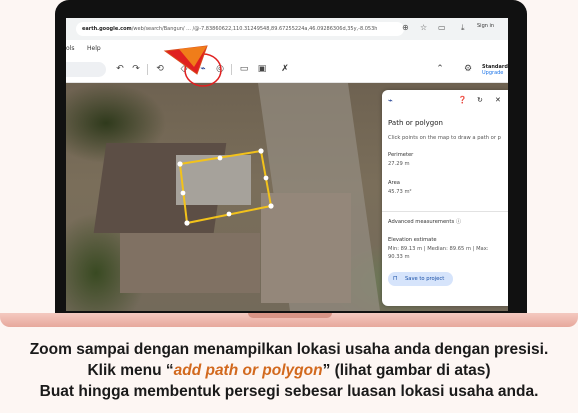 The width and height of the screenshot is (578, 413). Describe the element at coordinates (94, 48) in the screenshot. I see `menu-help: Help` at that location.